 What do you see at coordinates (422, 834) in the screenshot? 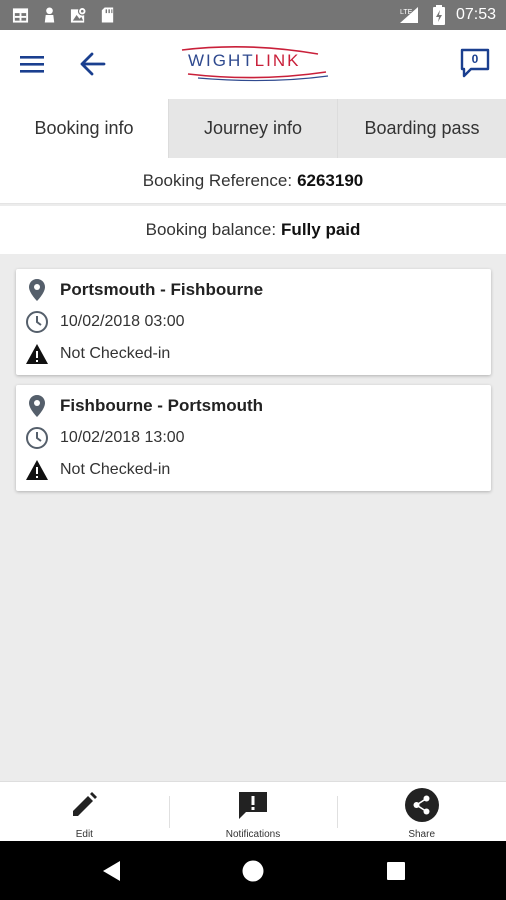
I see `share-label: Share` at bounding box center [422, 834].